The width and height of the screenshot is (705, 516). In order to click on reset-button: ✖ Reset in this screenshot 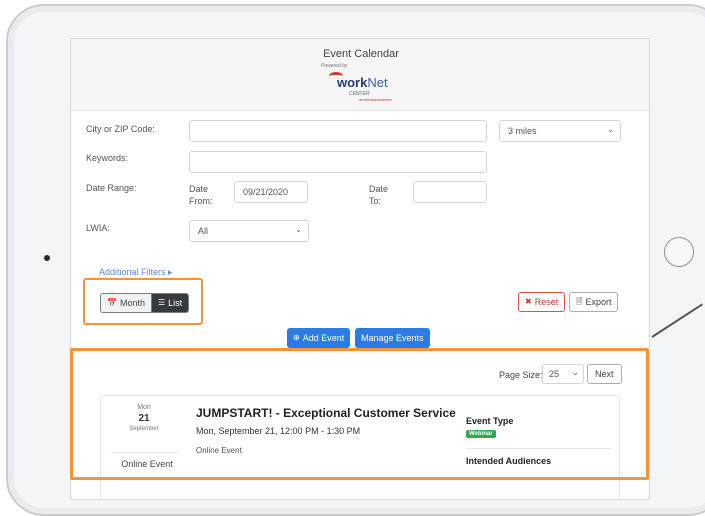, I will do `click(542, 302)`.